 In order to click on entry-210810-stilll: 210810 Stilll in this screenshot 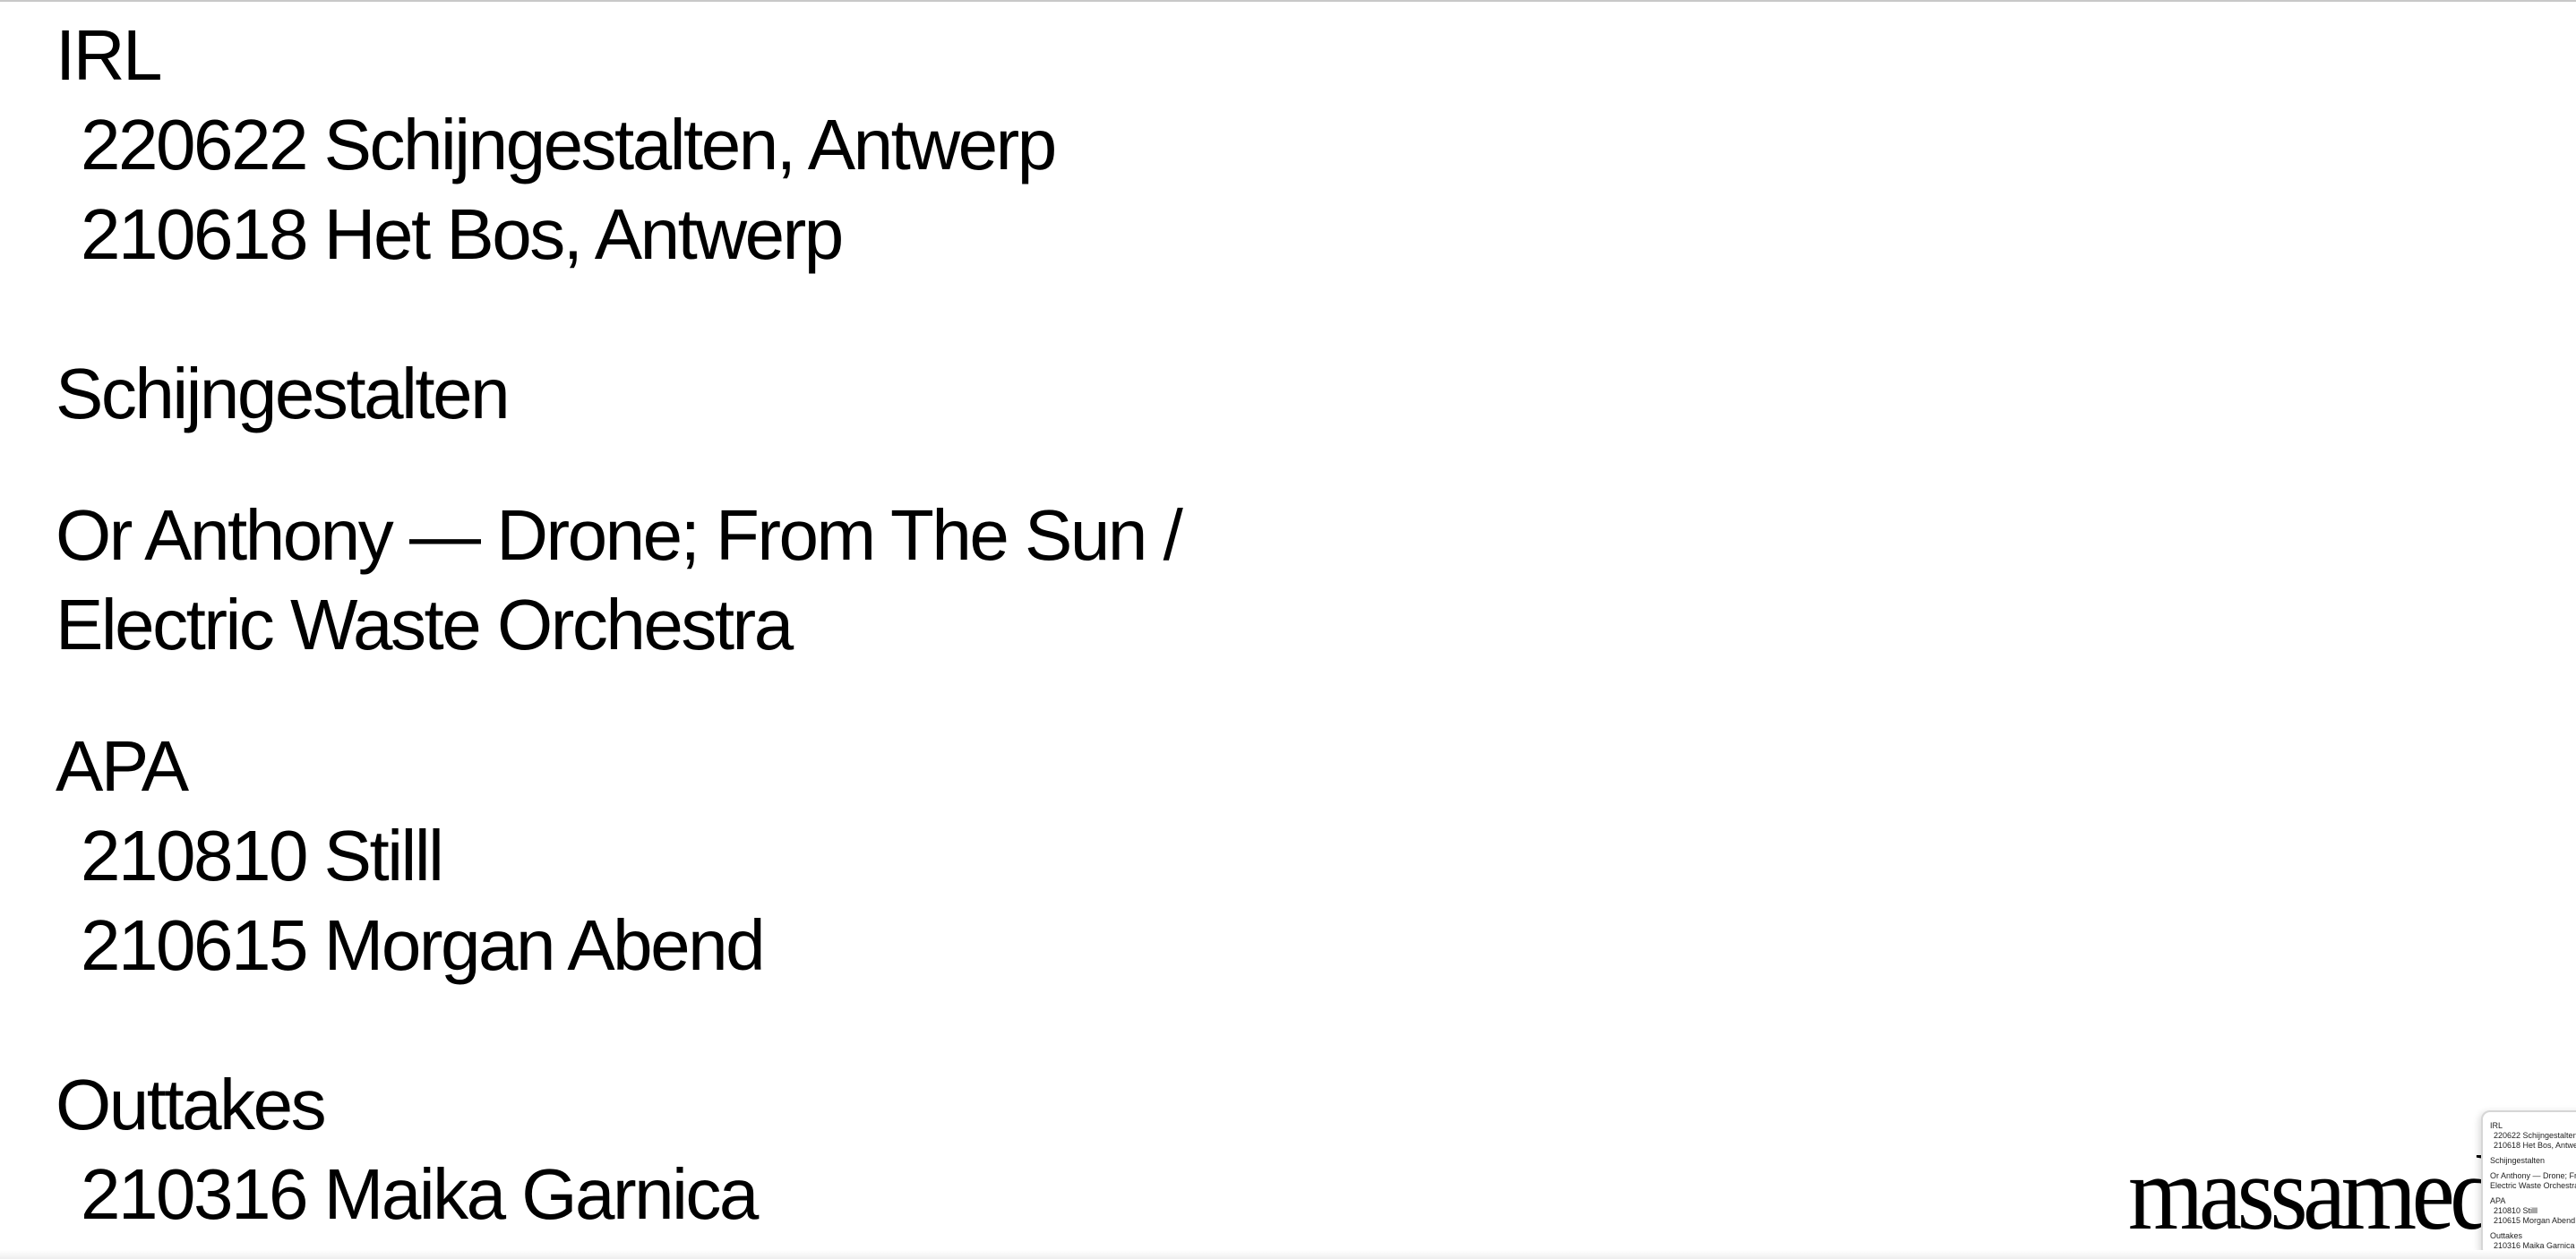, I will do `click(727, 856)`.